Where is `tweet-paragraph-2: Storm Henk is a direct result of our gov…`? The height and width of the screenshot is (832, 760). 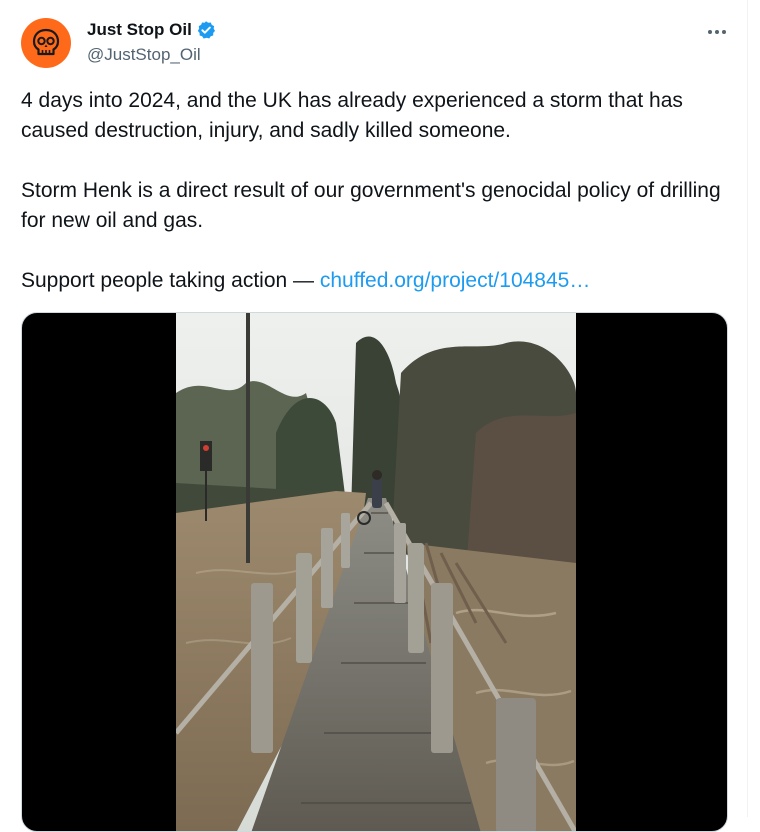 tweet-paragraph-2: Storm Henk is a direct result of our gov… is located at coordinates (371, 205).